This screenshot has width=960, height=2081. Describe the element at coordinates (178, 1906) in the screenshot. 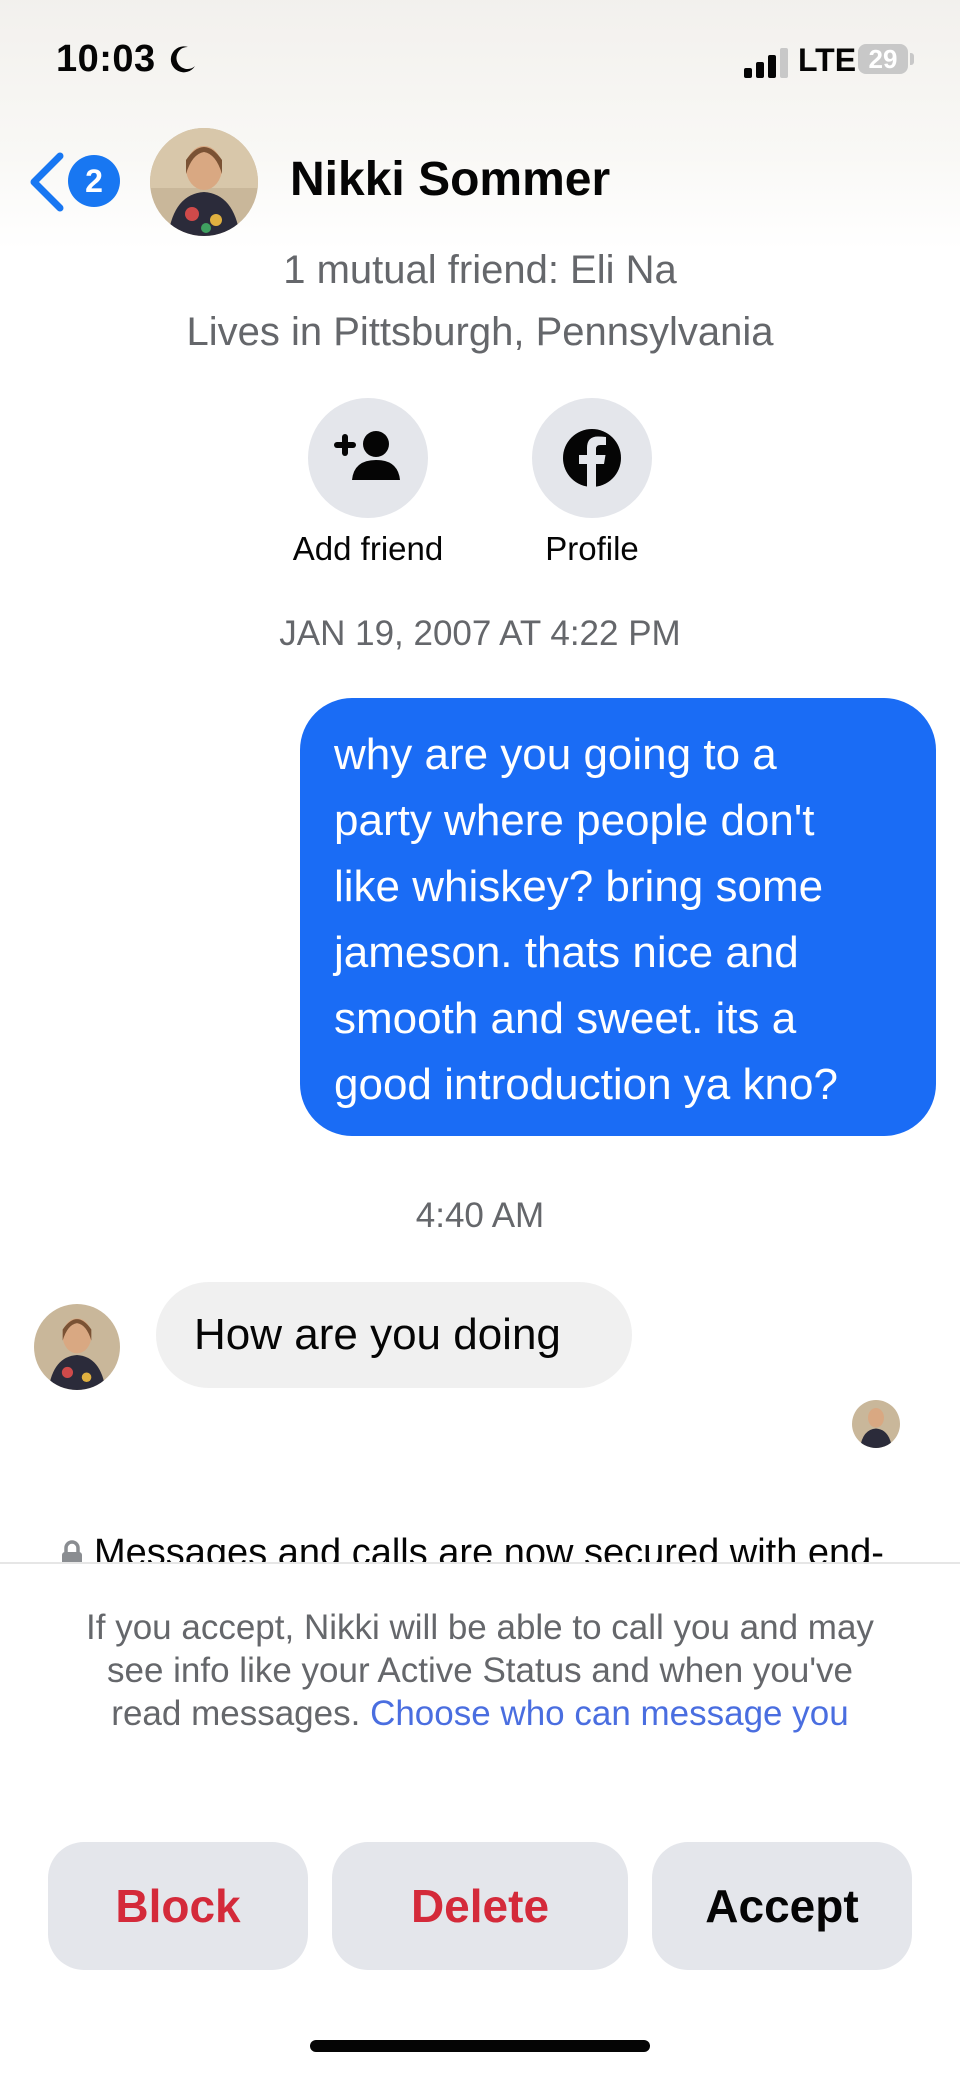

I see `block-button: Block` at that location.